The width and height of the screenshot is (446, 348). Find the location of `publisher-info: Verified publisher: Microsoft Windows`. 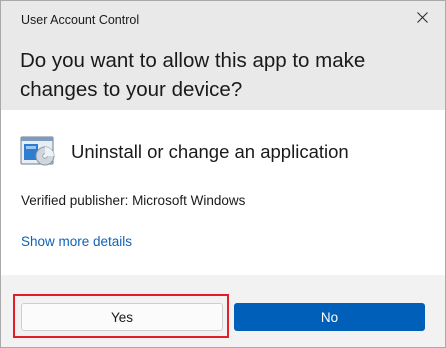

publisher-info: Verified publisher: Microsoft Windows is located at coordinates (133, 200).